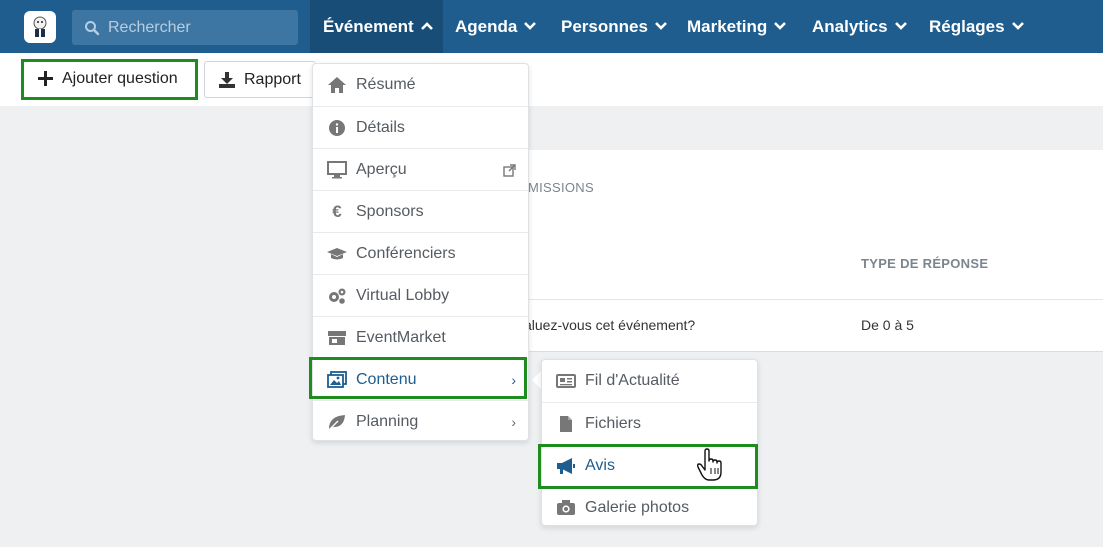 This screenshot has width=1103, height=547. What do you see at coordinates (566, 466) in the screenshot?
I see `megaphone-icon` at bounding box center [566, 466].